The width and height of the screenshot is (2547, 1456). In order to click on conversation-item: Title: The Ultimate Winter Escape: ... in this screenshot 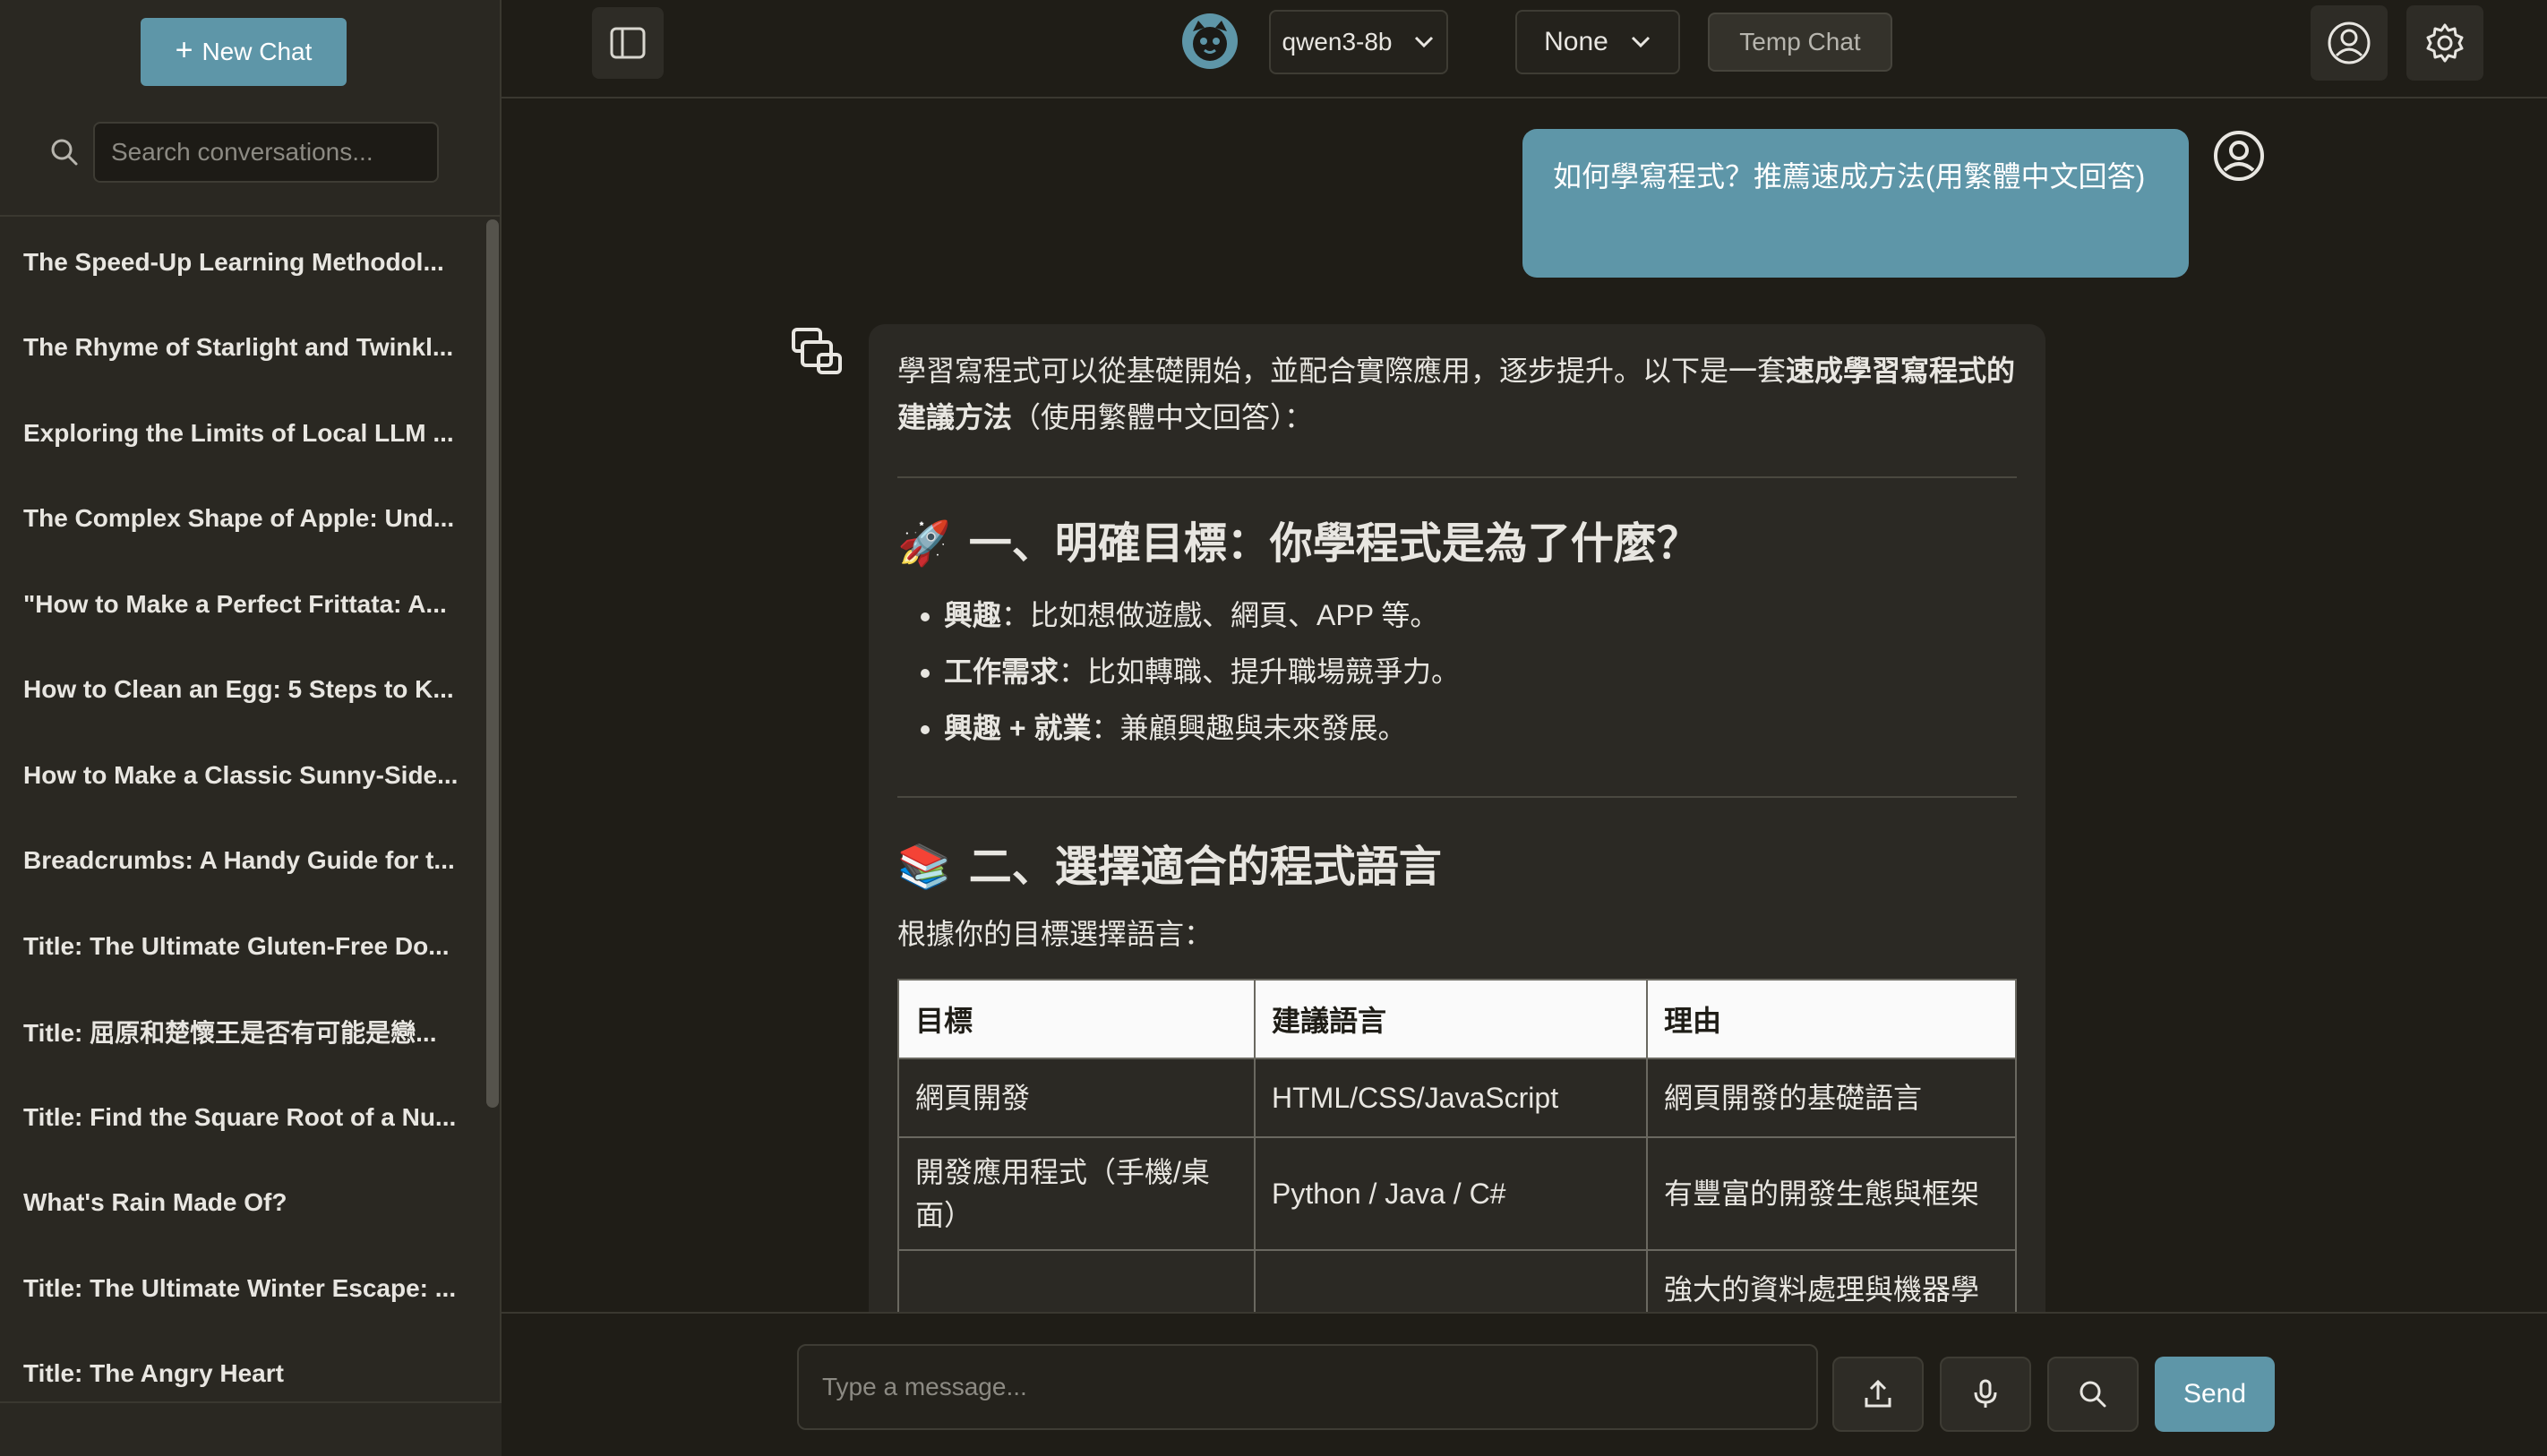, I will do `click(242, 1289)`.